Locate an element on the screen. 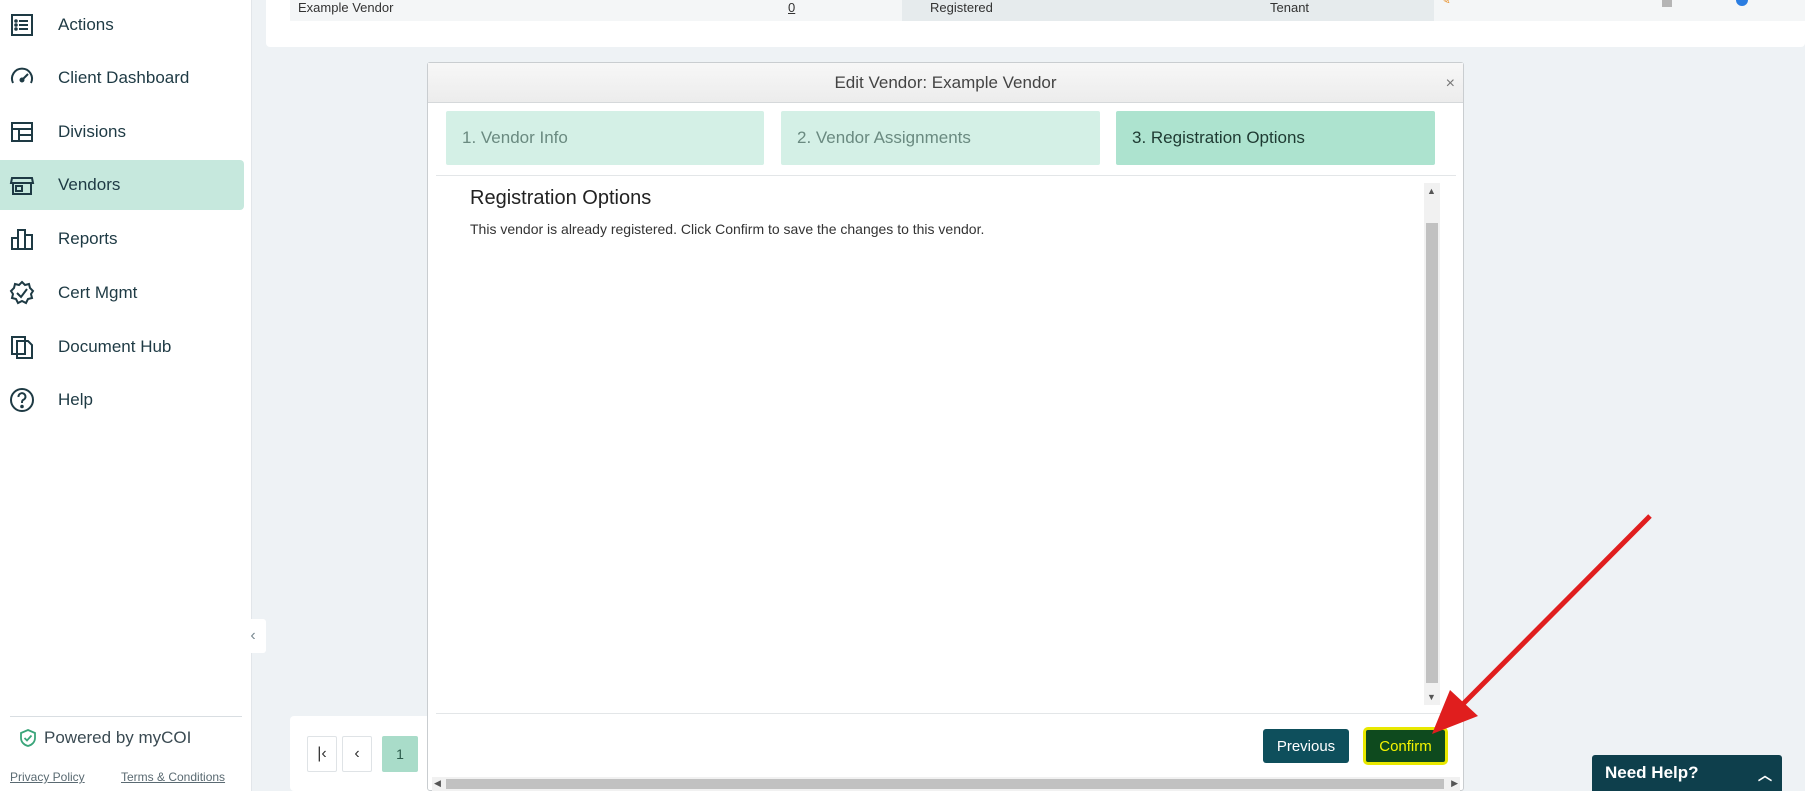 This screenshot has width=1805, height=791. prev-page-button: ‹ is located at coordinates (357, 754).